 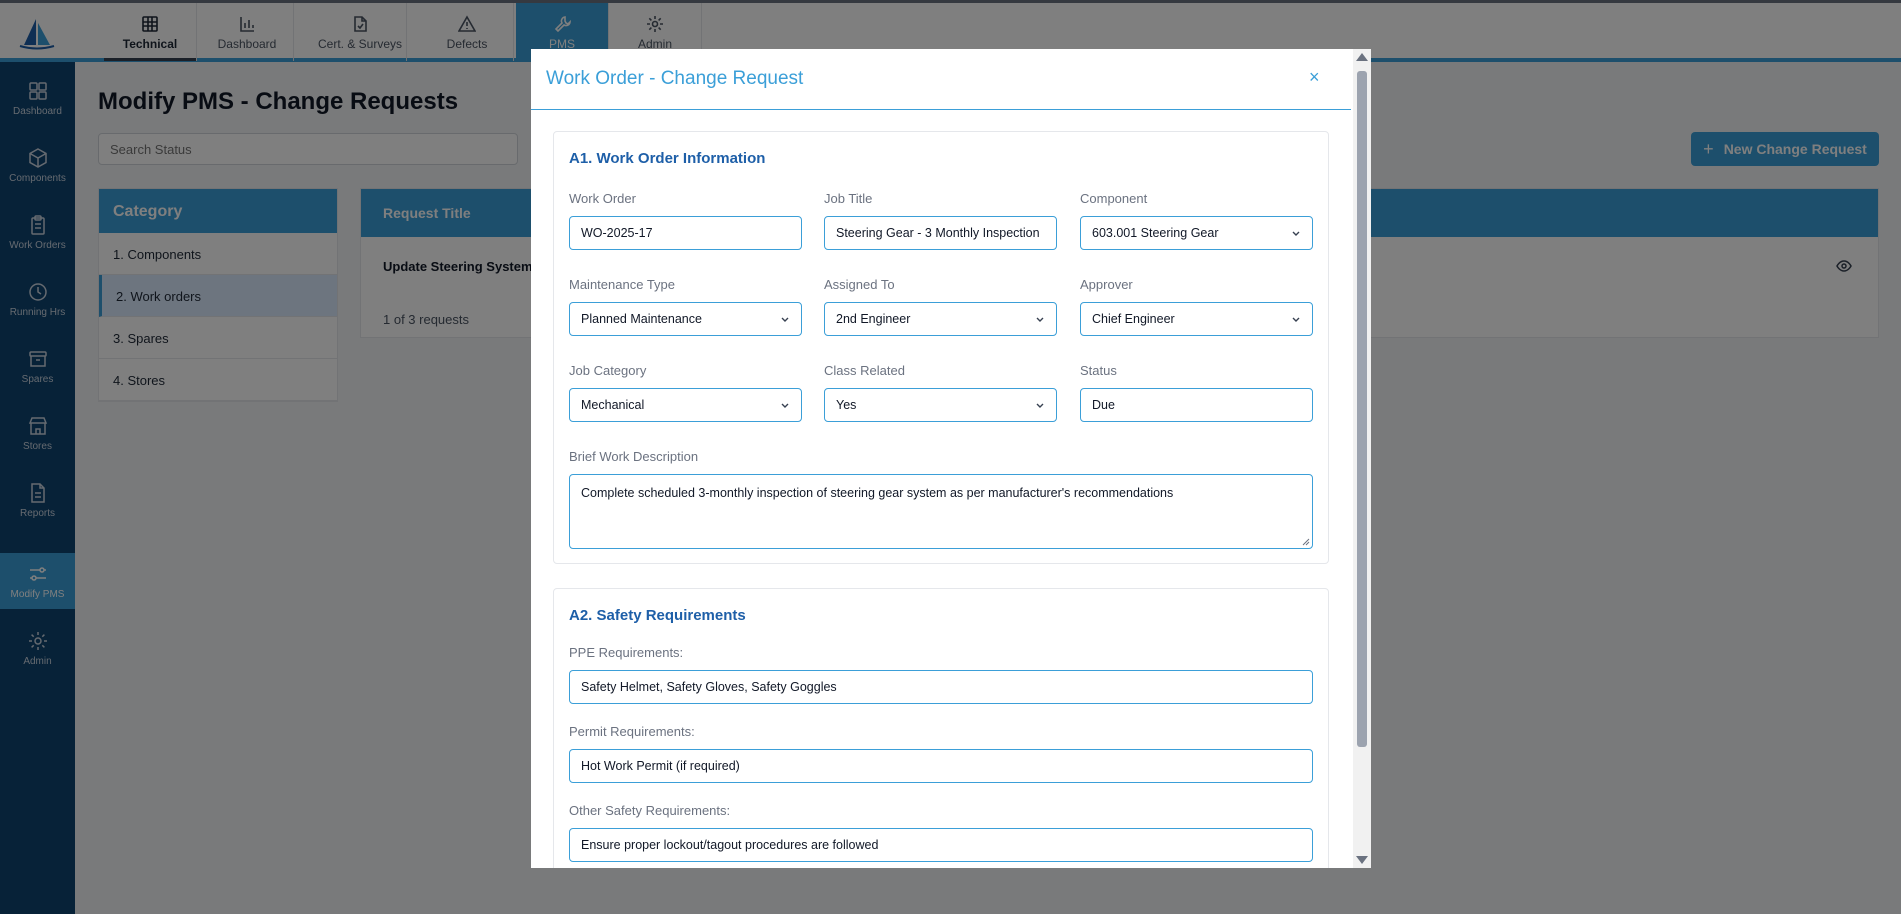 What do you see at coordinates (667, 158) in the screenshot?
I see `section-title: A1. Work Order Information` at bounding box center [667, 158].